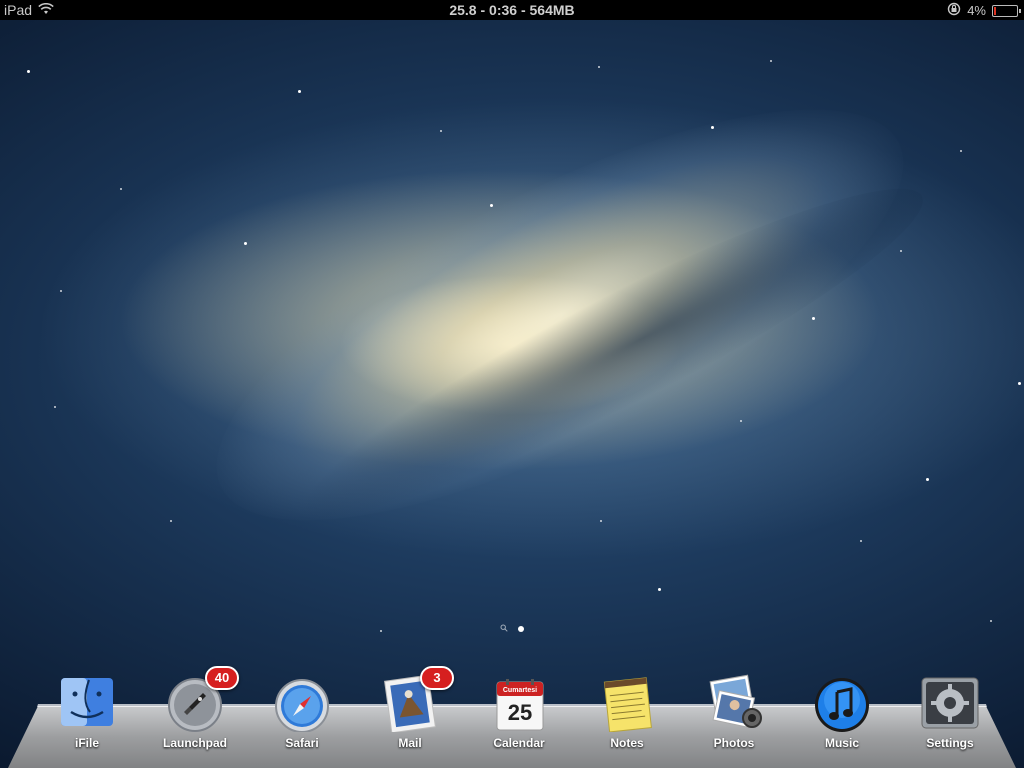 This screenshot has height=768, width=1024. What do you see at coordinates (950, 743) in the screenshot?
I see `dock-label: Settings` at bounding box center [950, 743].